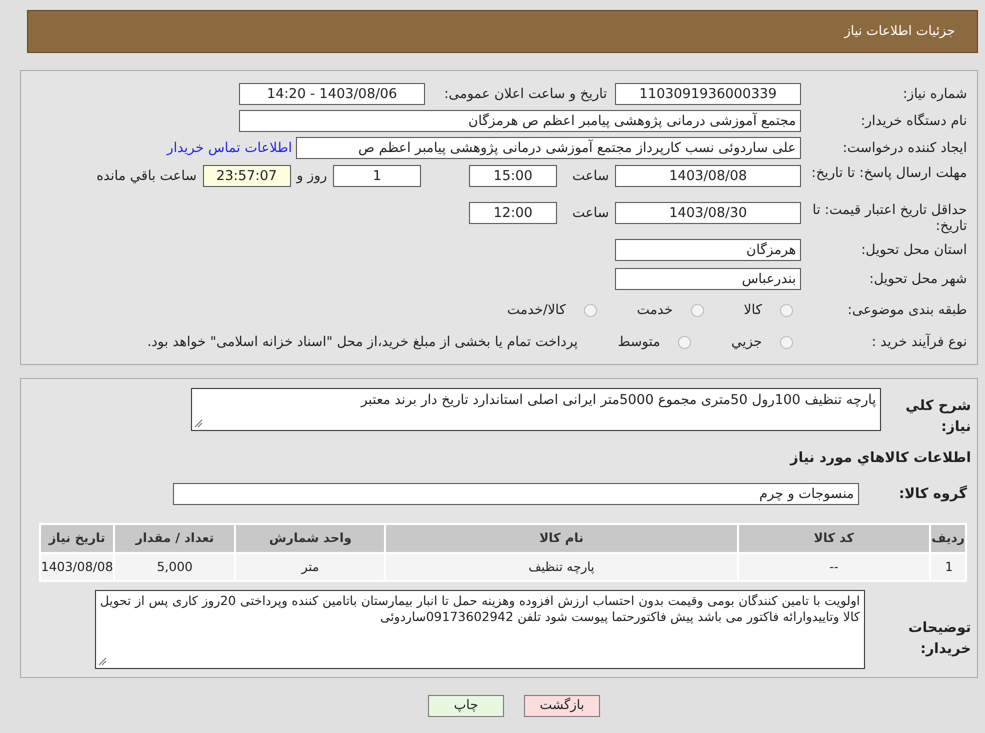 This screenshot has height=733, width=985. I want to click on field-label: نوع فرآیند خرید :, so click(919, 342).